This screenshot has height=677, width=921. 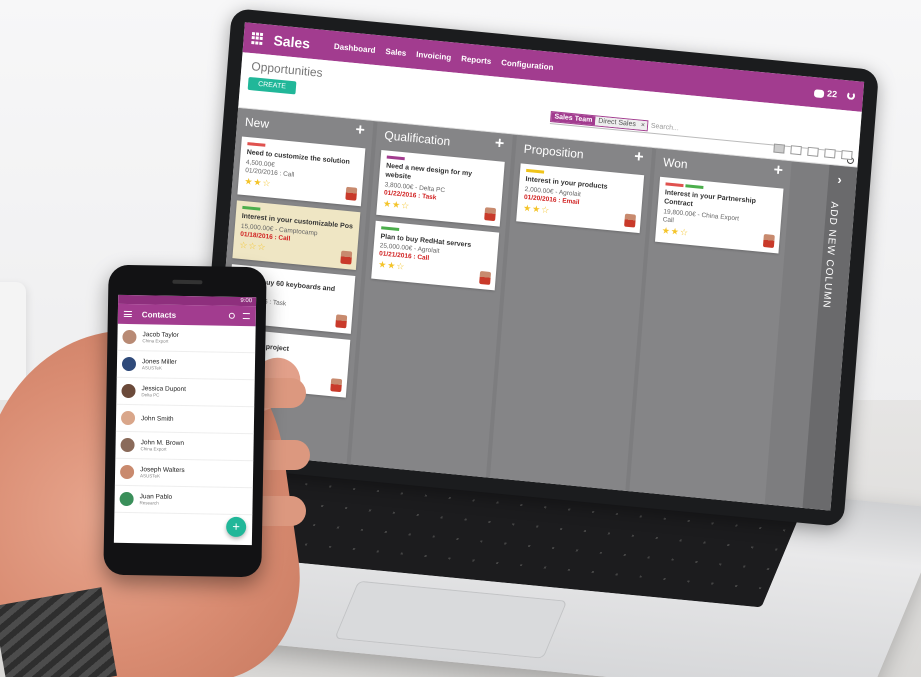 What do you see at coordinates (396, 51) in the screenshot?
I see `menu-sales: Sales` at bounding box center [396, 51].